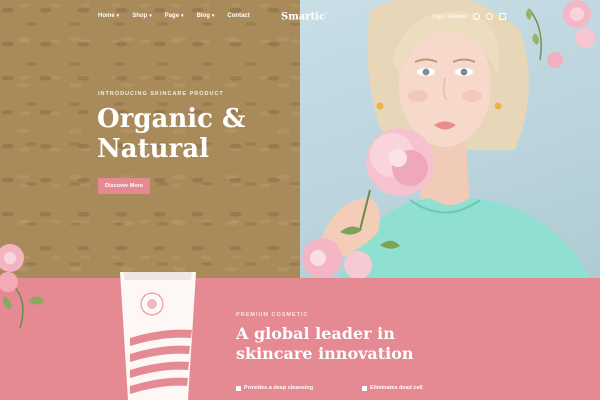  What do you see at coordinates (279, 388) in the screenshot?
I see `feature-label: Provides a deep cleansing` at bounding box center [279, 388].